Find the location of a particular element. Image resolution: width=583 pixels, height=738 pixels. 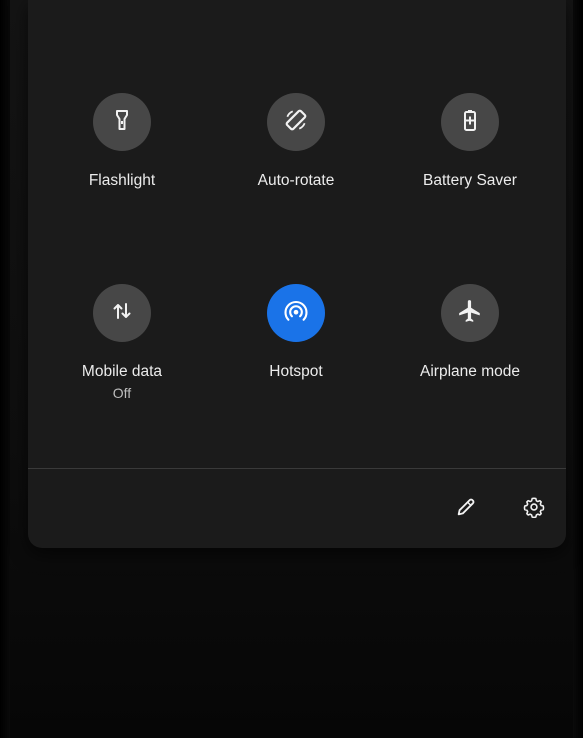

battery-saver-icon is located at coordinates (470, 122).